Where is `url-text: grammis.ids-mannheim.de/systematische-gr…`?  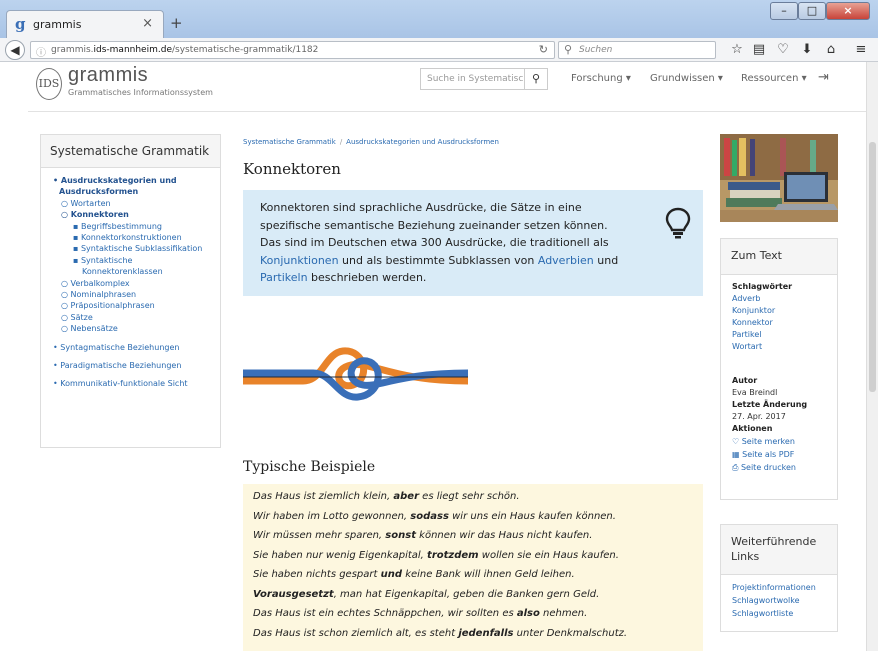
url-text: grammis.ids-mannheim.de/systematische-gr… is located at coordinates (185, 50).